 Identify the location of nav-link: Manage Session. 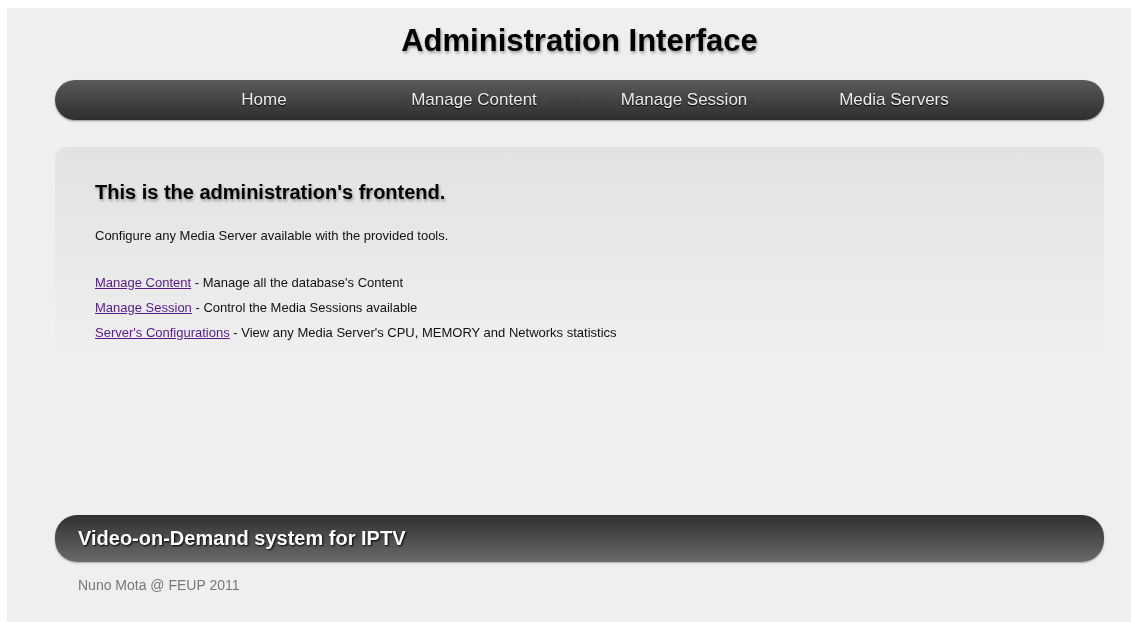
(684, 100).